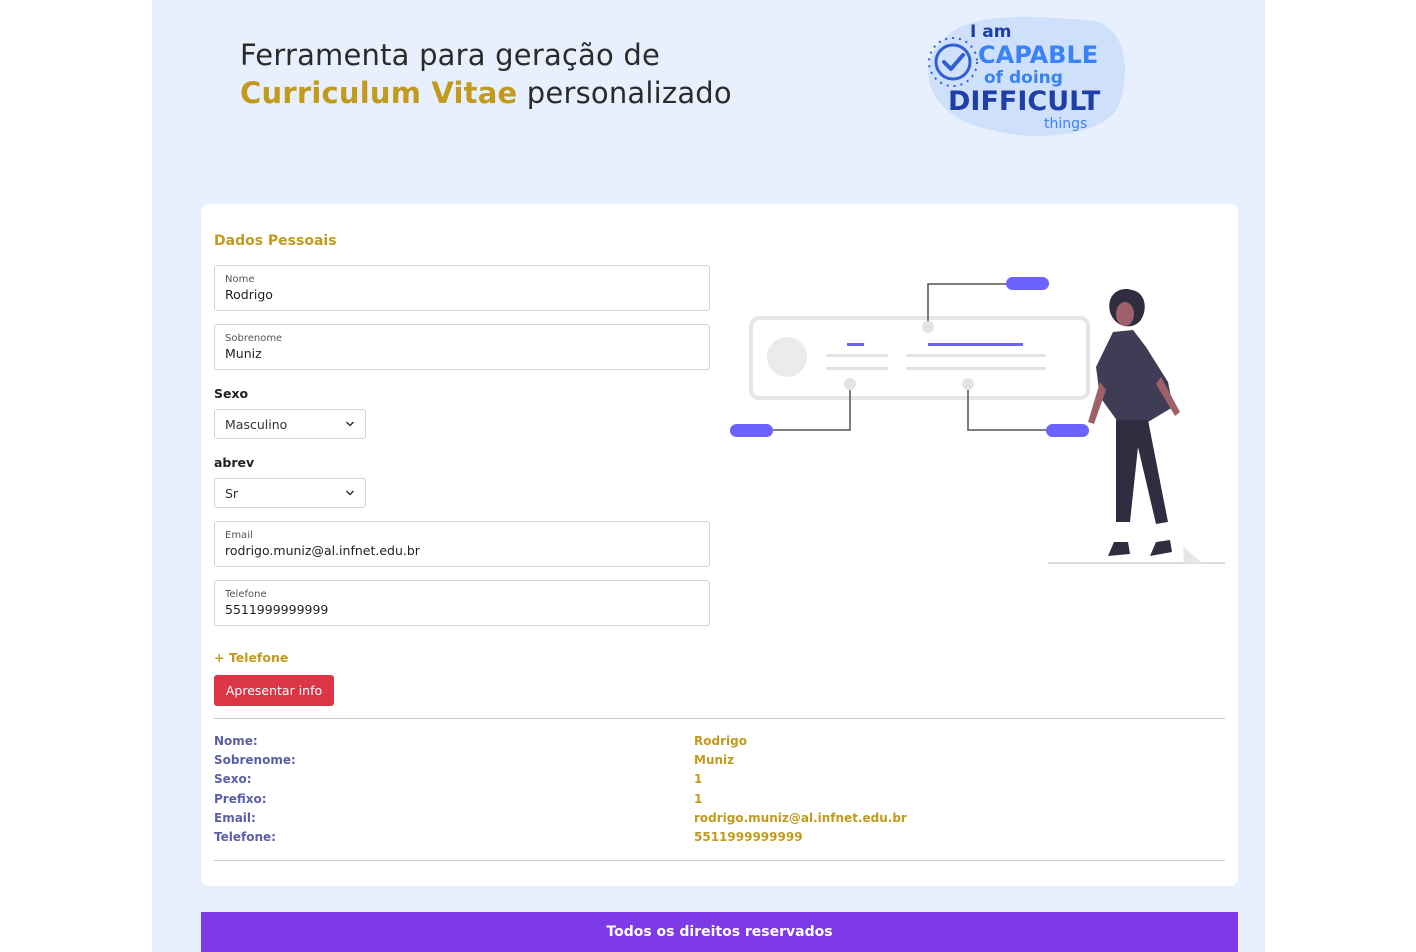 The width and height of the screenshot is (1416, 952). Describe the element at coordinates (232, 493) in the screenshot. I see `abrev-selected-value: Sr` at that location.